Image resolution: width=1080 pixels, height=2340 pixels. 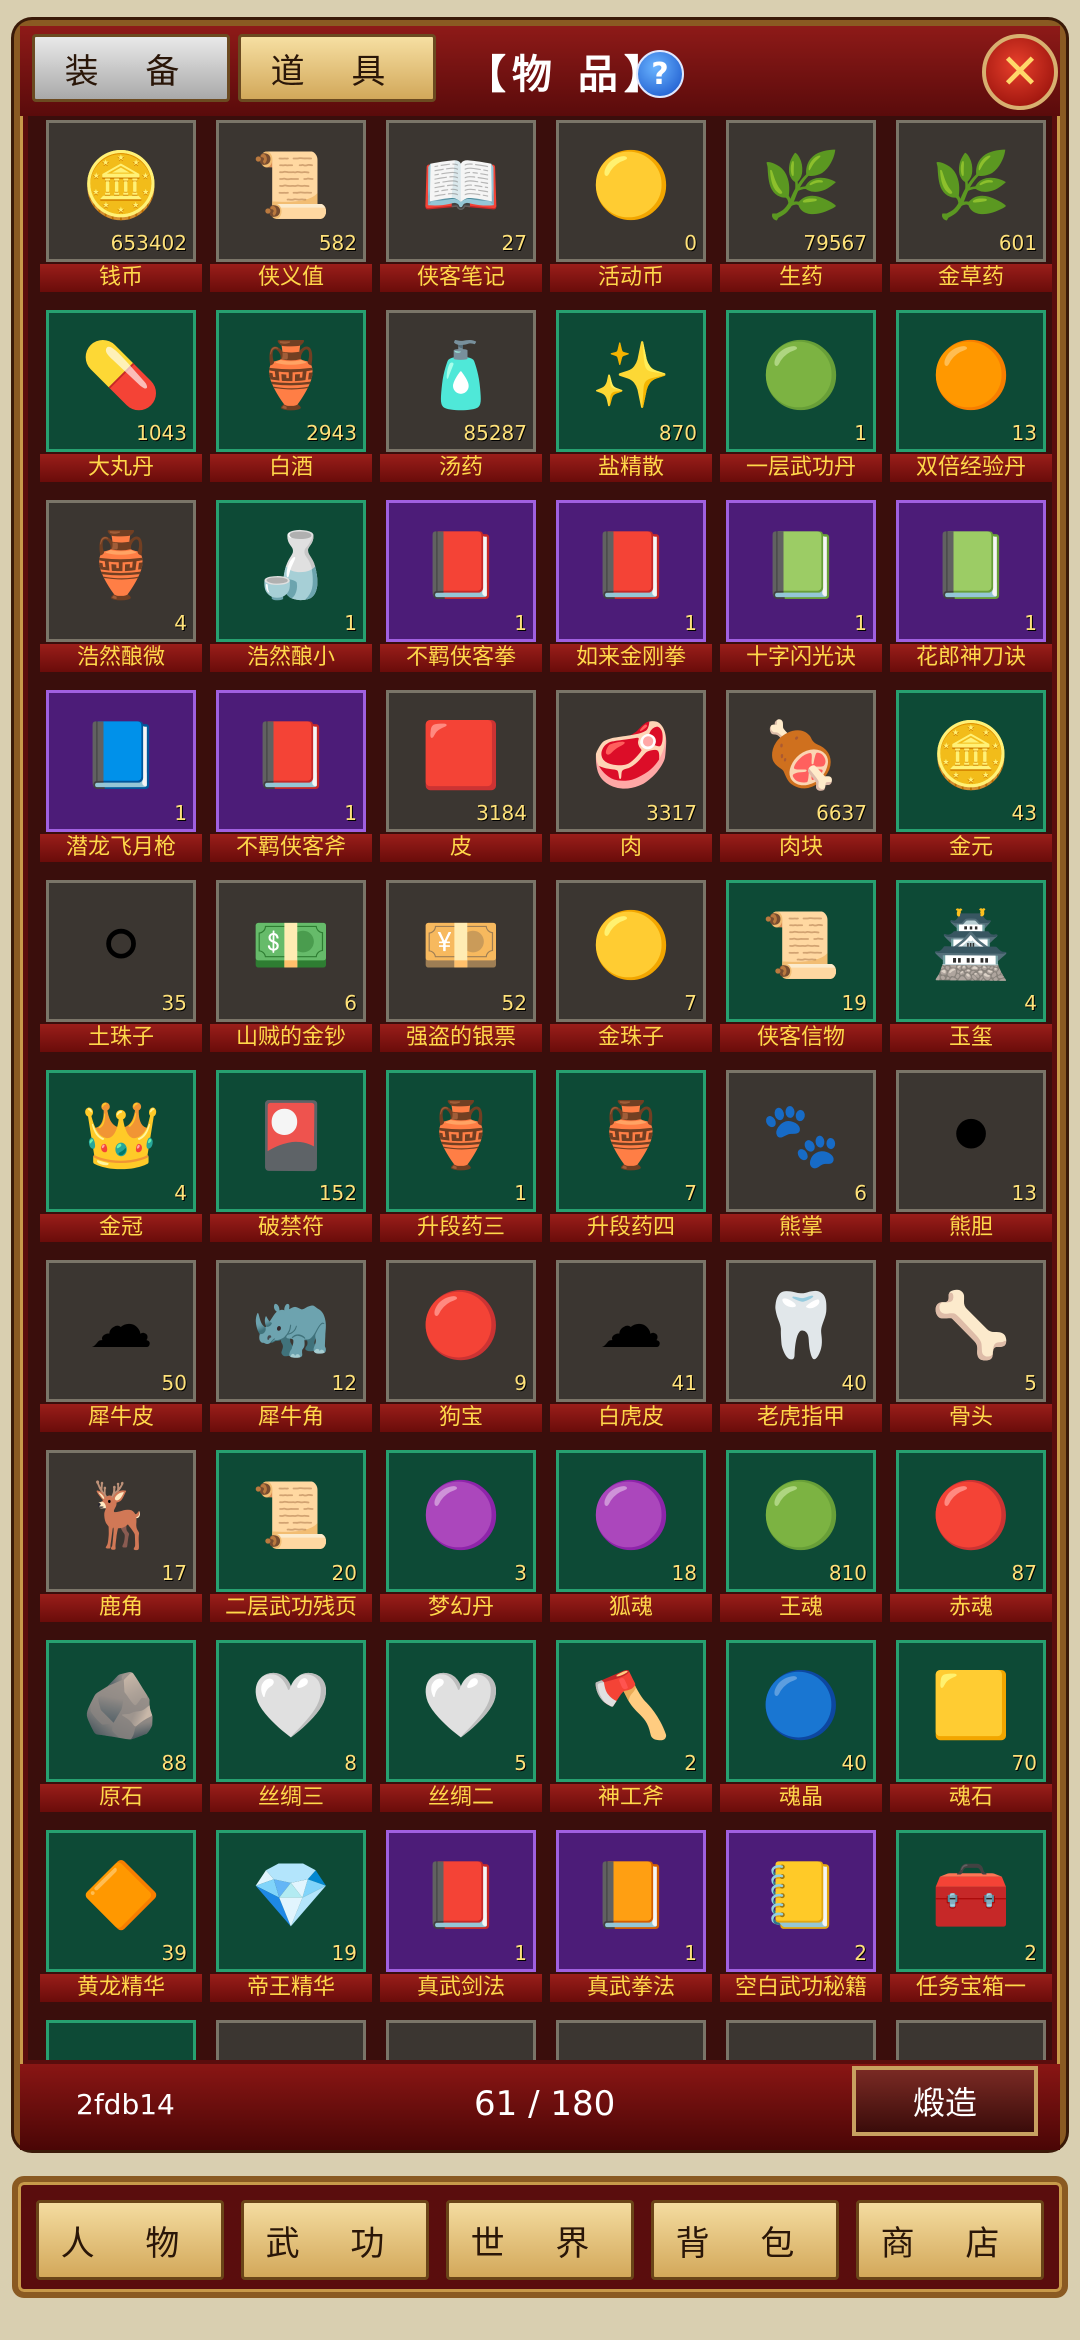 I want to click on item-cell: 📖 27 侠客笔记, so click(x=463, y=206).